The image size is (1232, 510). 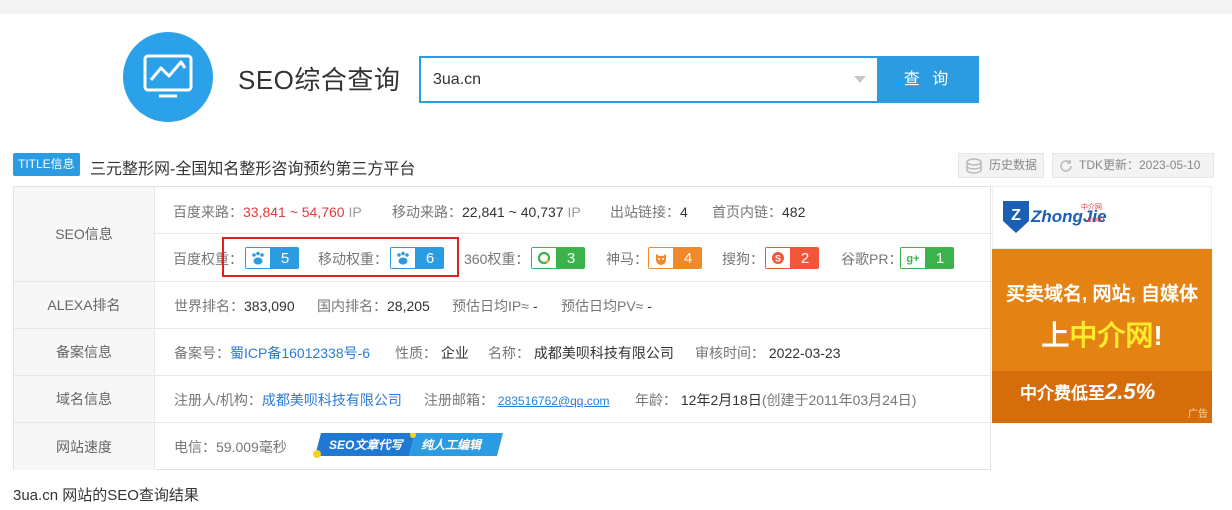 What do you see at coordinates (1102, 335) in the screenshot?
I see `ad-line-2: 上中介网!` at bounding box center [1102, 335].